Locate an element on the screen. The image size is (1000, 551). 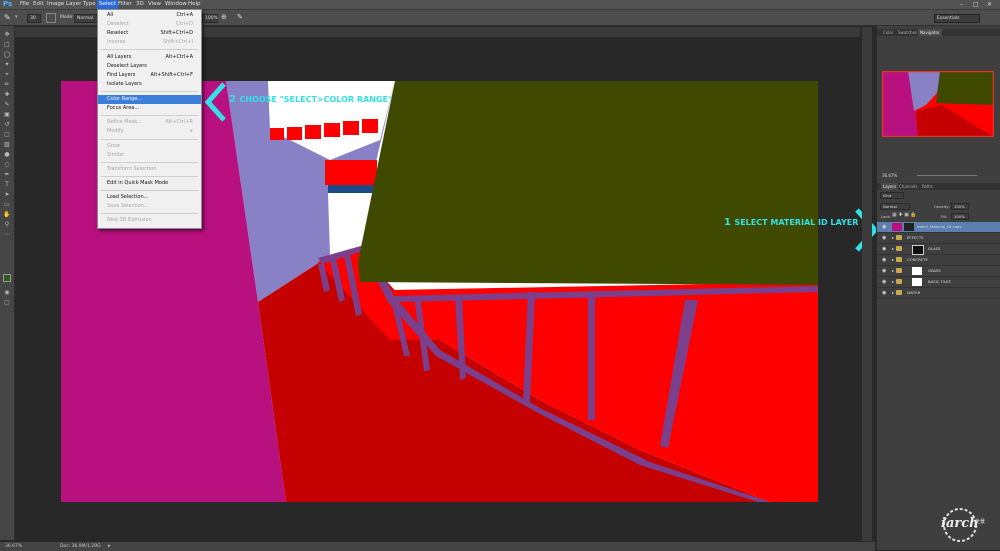
menu-item-deselect-layers: Deselect Layers is located at coordinates (149, 66).